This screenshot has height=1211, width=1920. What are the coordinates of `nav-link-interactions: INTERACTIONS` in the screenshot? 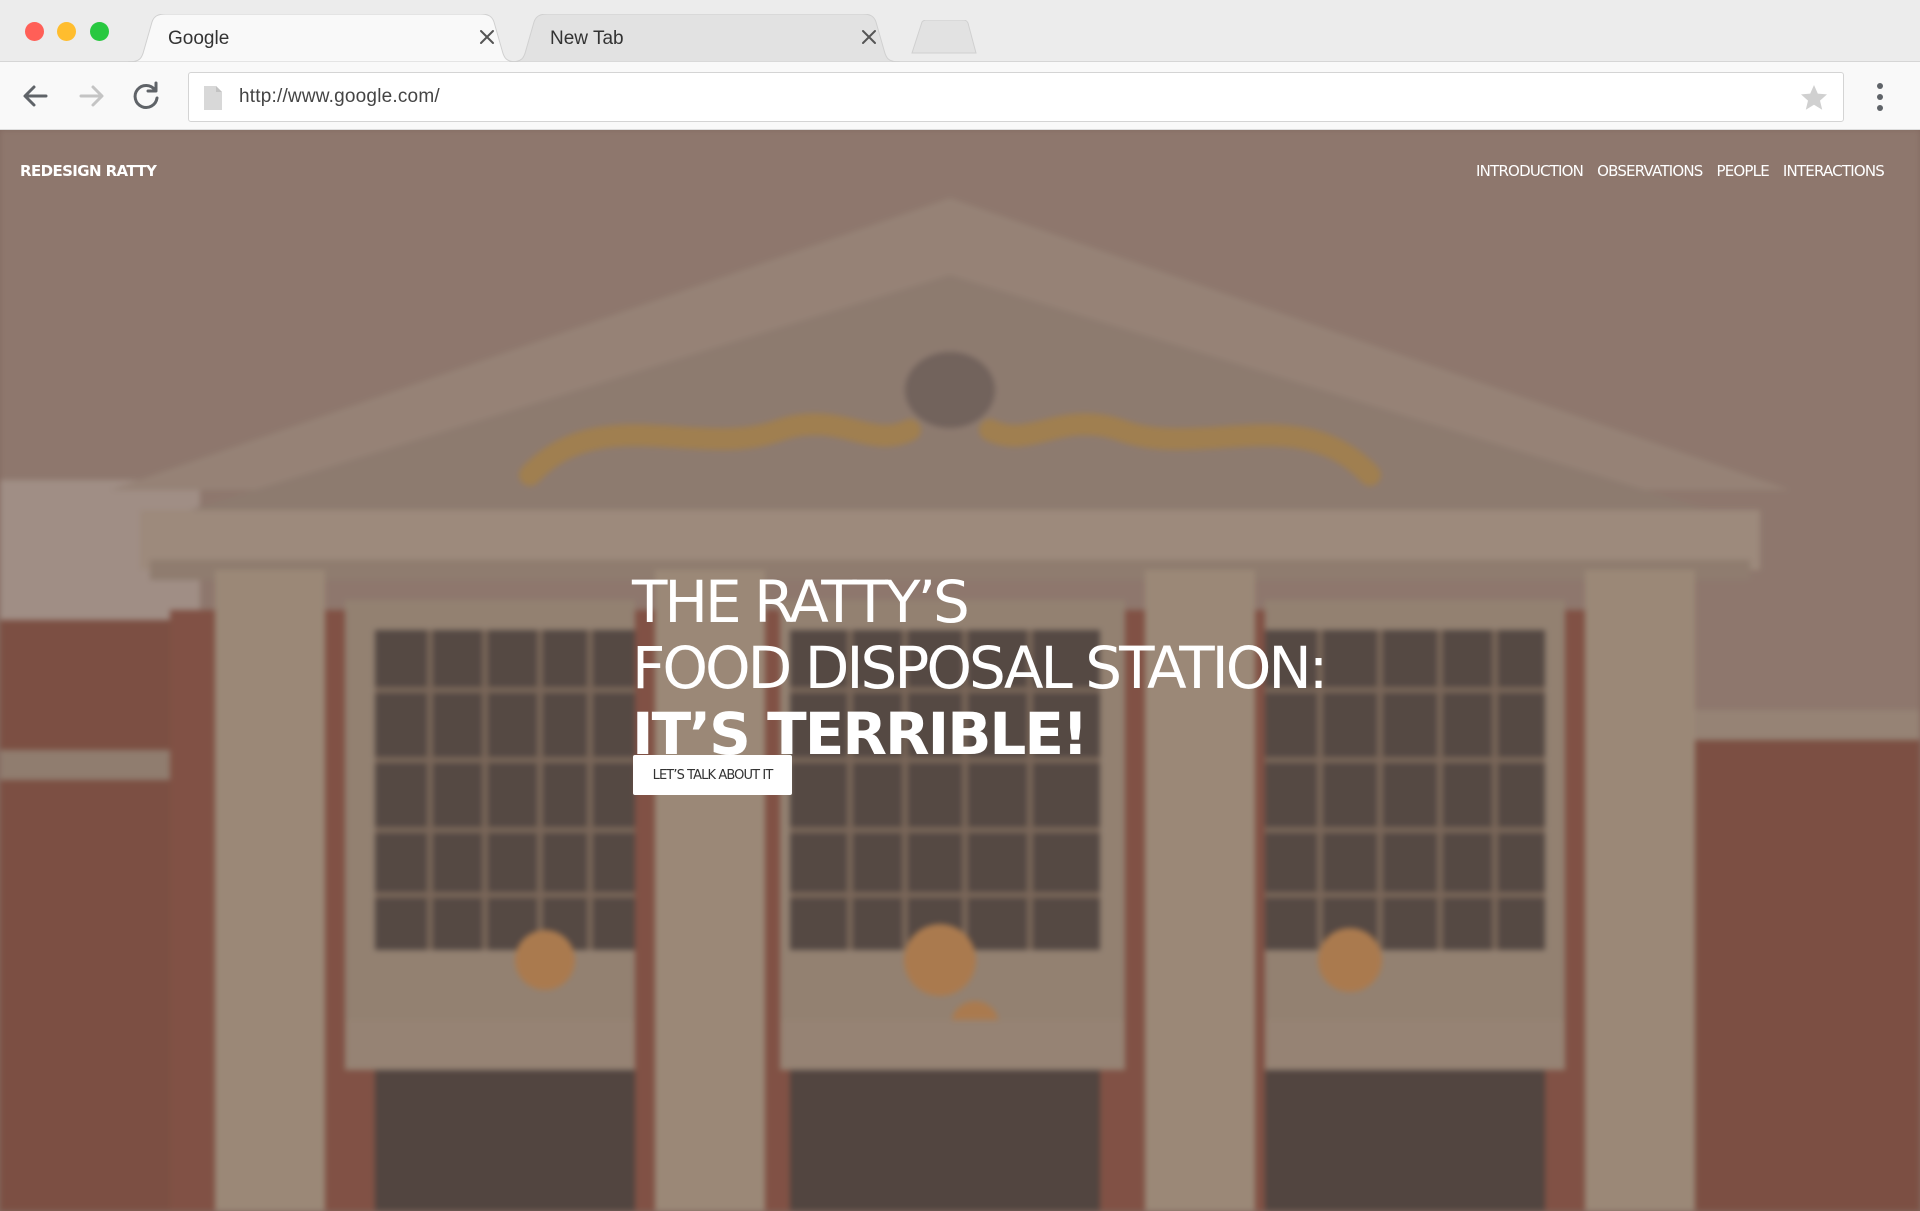 It's located at (1834, 171).